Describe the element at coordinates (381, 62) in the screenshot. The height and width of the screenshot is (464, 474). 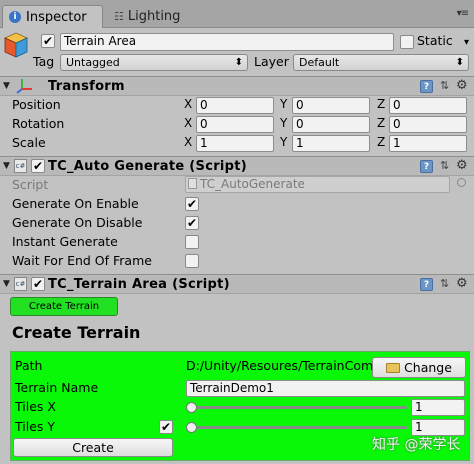
I see `layer-dropdown: Default ⬍` at that location.